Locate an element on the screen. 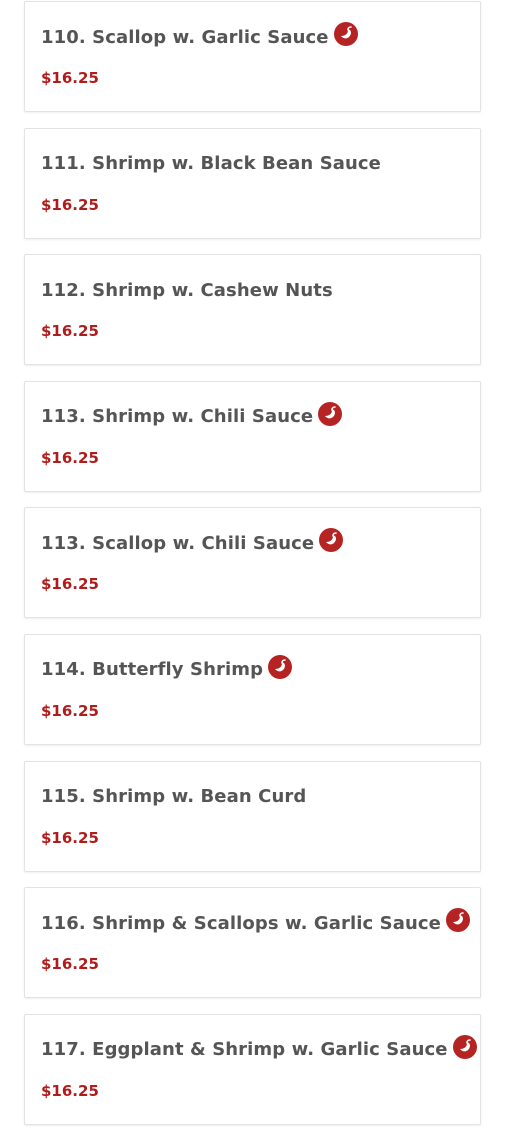 This screenshot has height=1140, width=510. item-name-row: 110. Scallop w. Garlic Sauce is located at coordinates (200, 37).